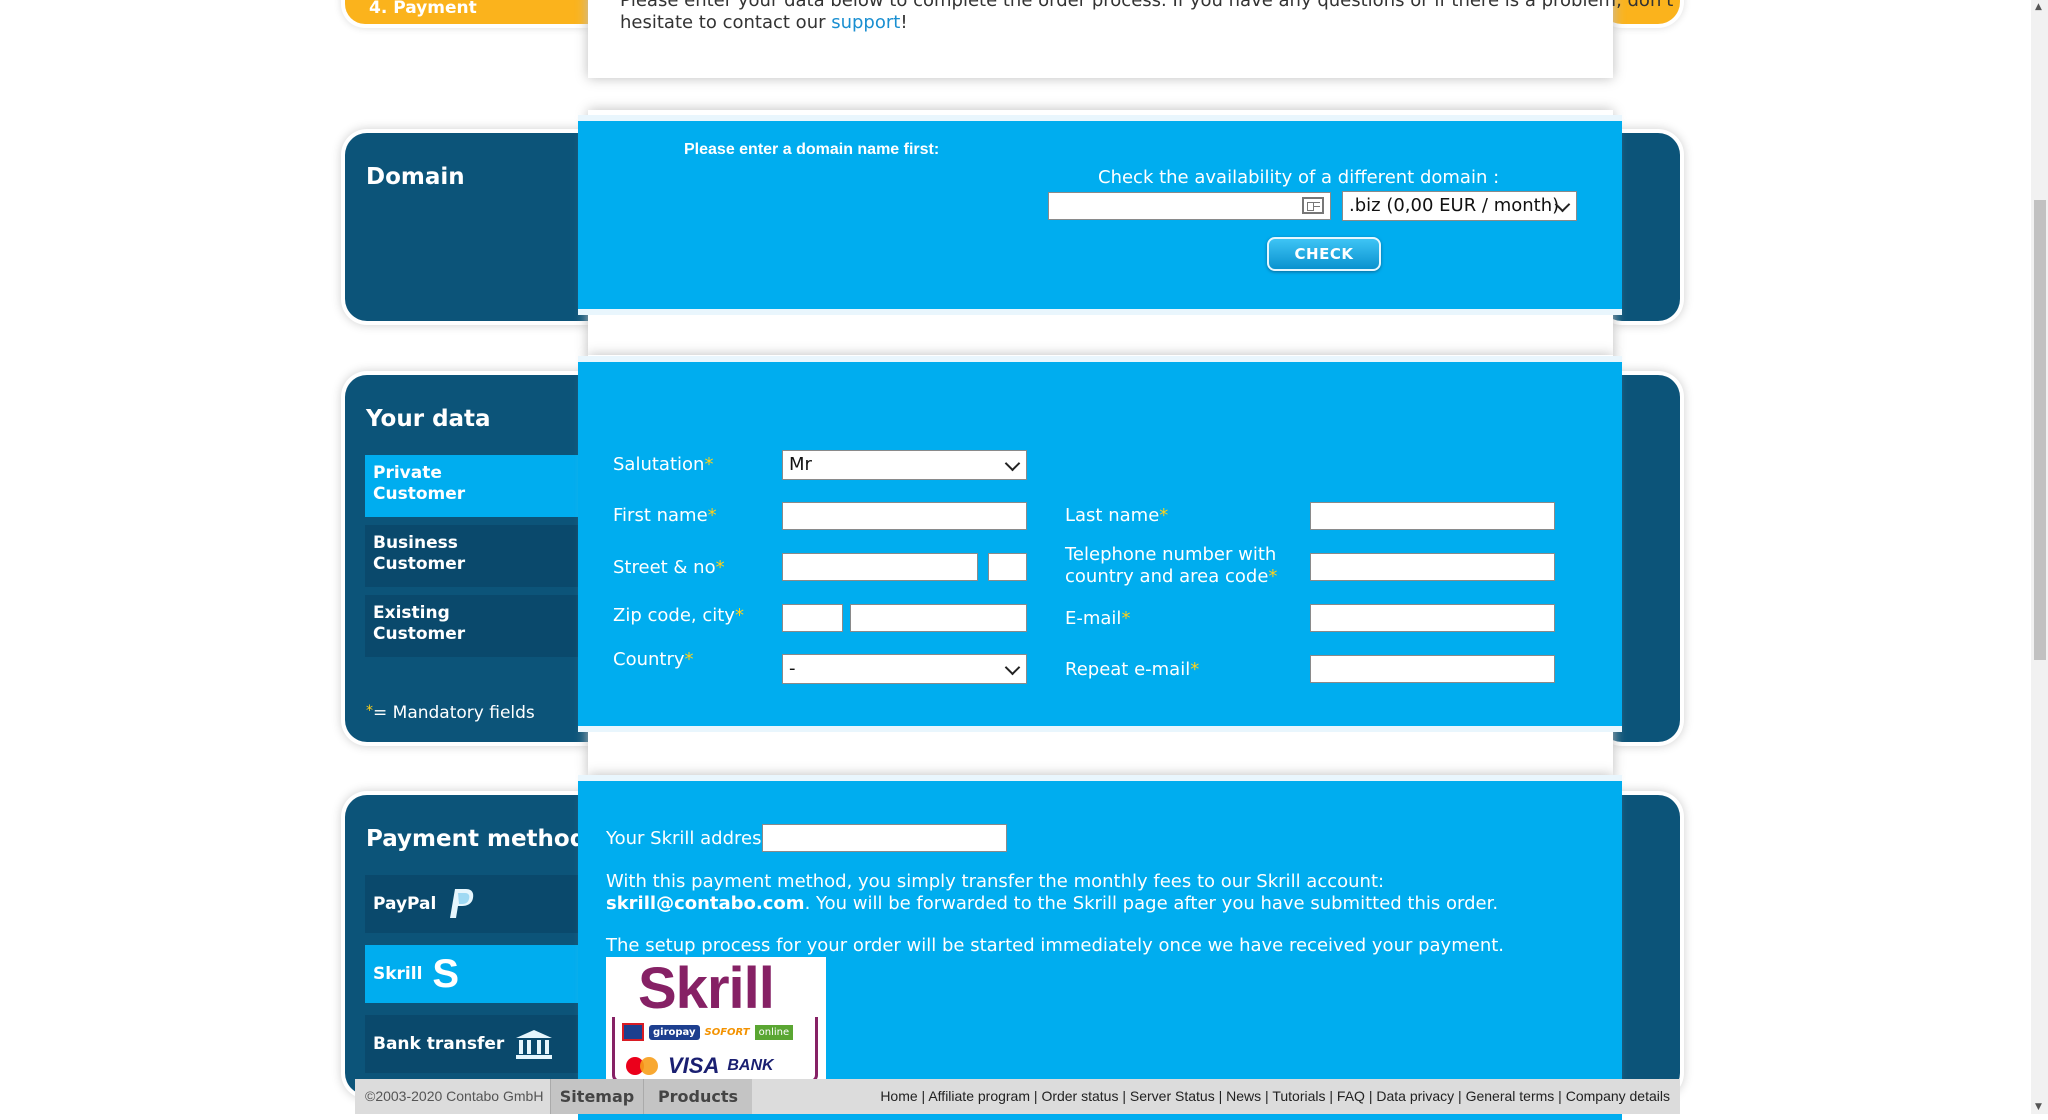  I want to click on tab-existing-customer: Existing Customer, so click(472, 626).